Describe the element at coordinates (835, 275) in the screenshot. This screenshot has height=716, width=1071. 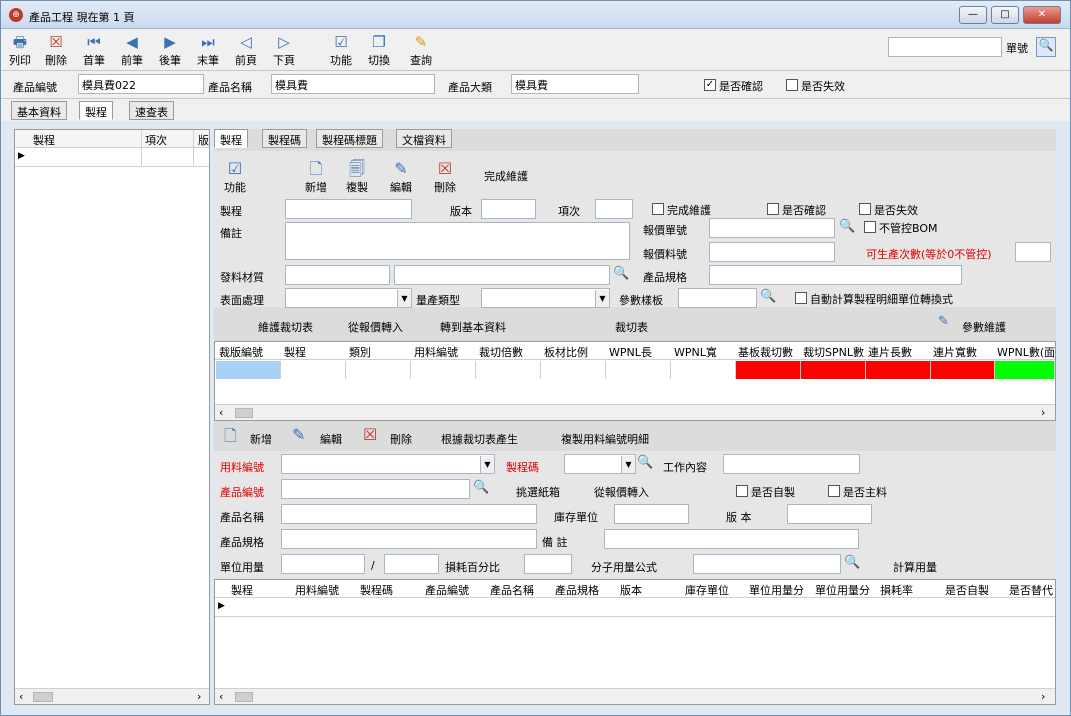
I see `spec-field` at that location.